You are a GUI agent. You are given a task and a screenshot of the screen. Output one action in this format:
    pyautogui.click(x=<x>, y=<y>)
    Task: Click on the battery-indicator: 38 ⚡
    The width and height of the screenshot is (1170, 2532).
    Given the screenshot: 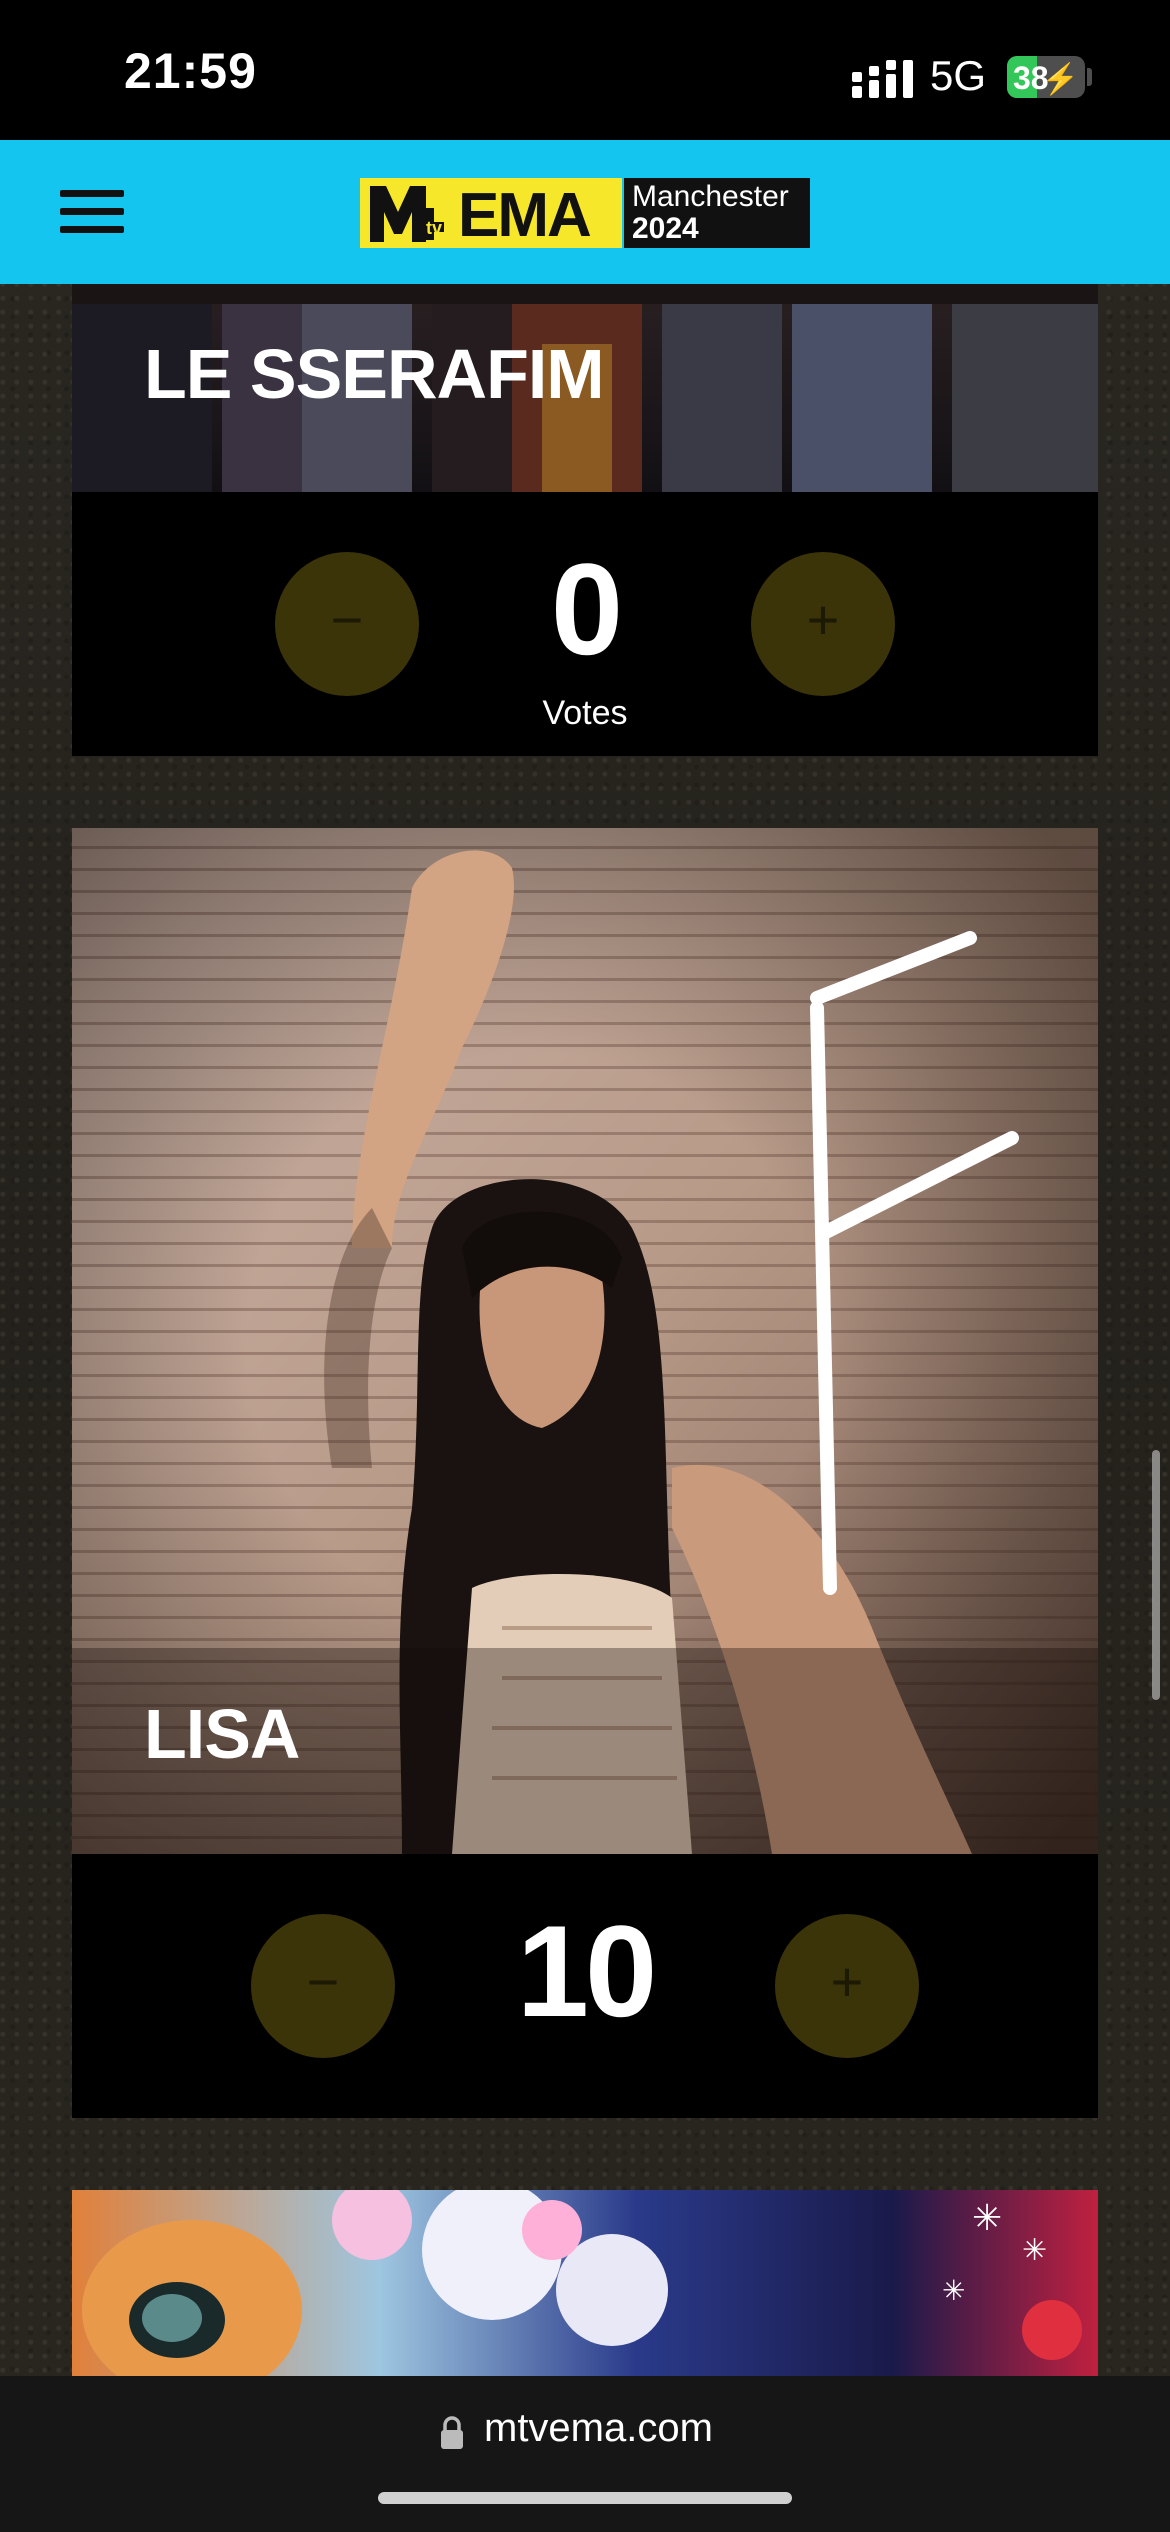 What is the action you would take?
    pyautogui.click(x=1046, y=77)
    